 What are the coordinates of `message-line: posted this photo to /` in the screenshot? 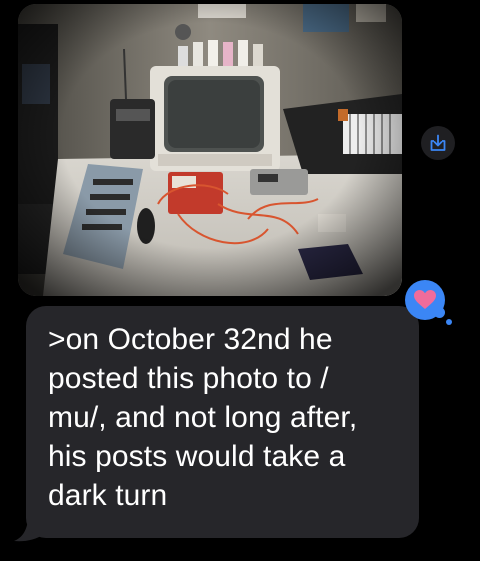 It's located at (188, 378).